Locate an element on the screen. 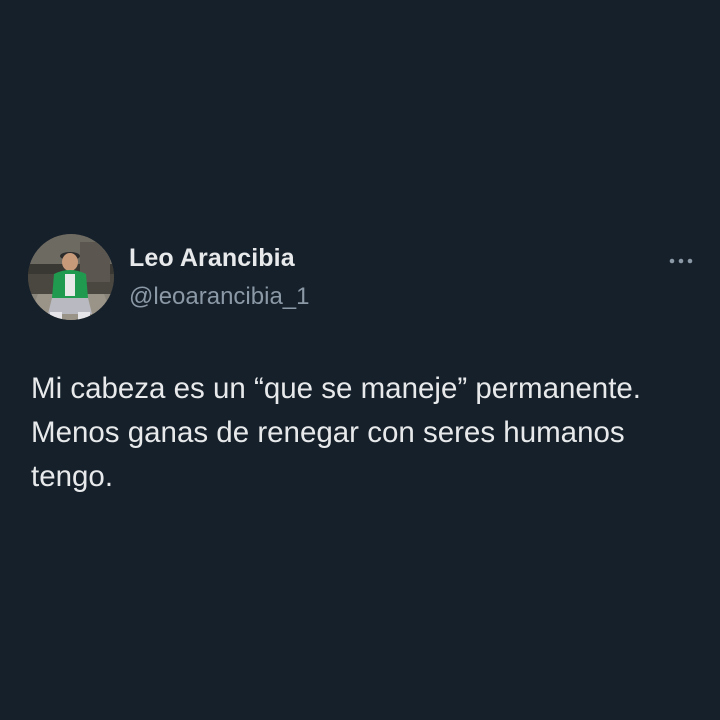  more-options-button is located at coordinates (681, 261).